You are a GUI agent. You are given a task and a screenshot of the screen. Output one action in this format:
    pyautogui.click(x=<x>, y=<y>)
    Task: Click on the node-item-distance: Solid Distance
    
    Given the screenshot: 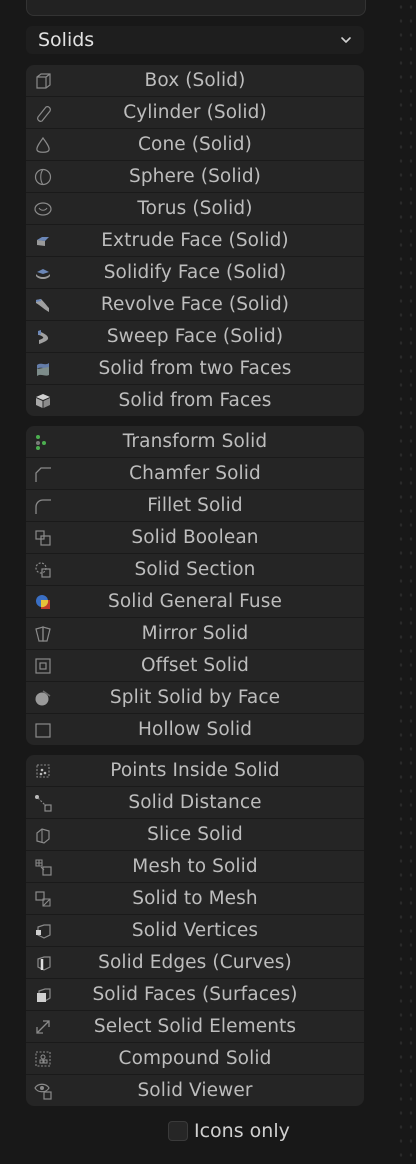 What is the action you would take?
    pyautogui.click(x=195, y=803)
    